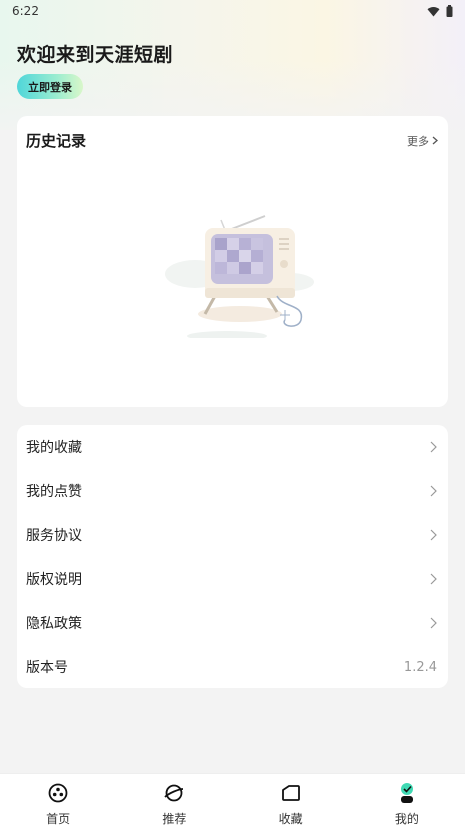  Describe the element at coordinates (50, 86) in the screenshot. I see `login-button: 立即登录` at that location.